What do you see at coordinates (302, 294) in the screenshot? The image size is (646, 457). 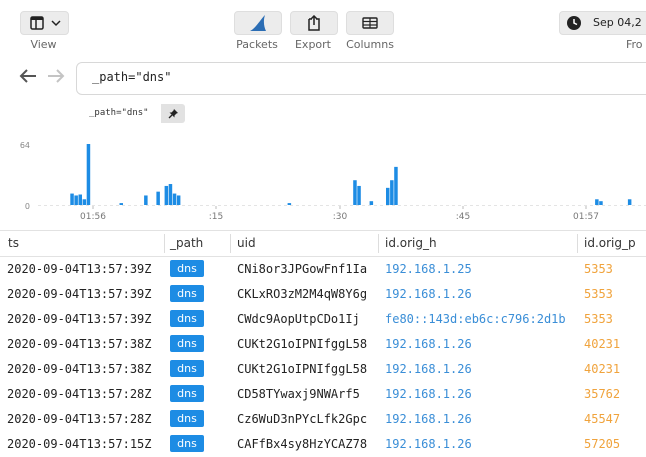 I see `cell-uid: CKLxRO3zM2M4qW8Y6g` at bounding box center [302, 294].